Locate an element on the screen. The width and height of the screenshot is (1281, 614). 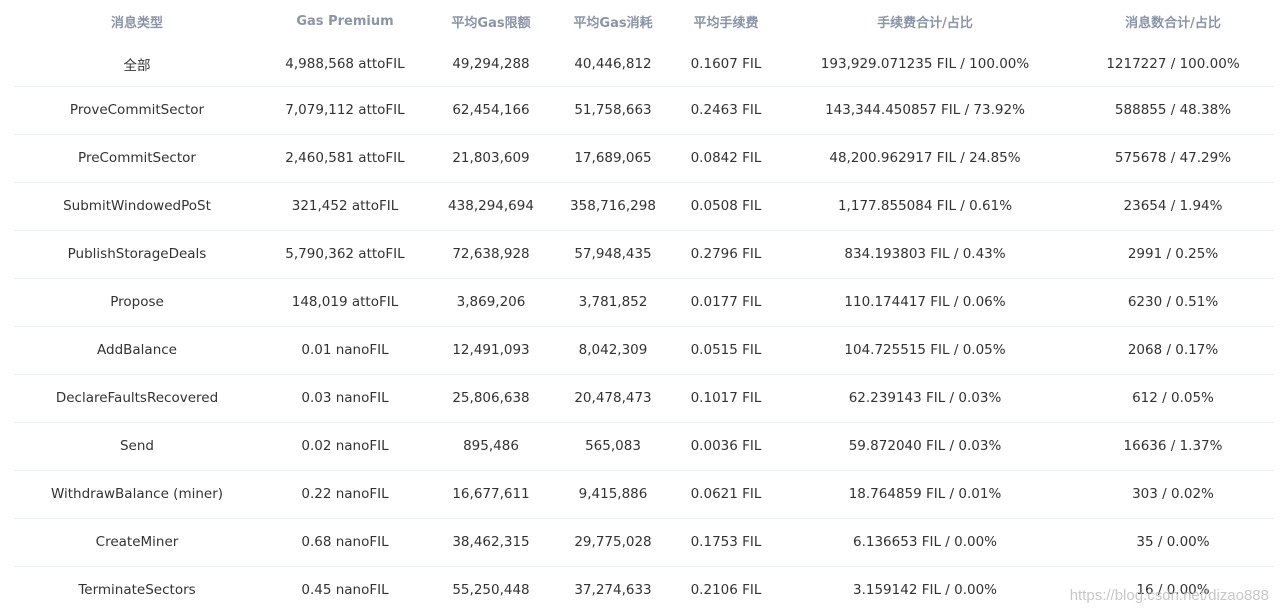
cell-gas-premium: 0.68 nanoFIL is located at coordinates (345, 542).